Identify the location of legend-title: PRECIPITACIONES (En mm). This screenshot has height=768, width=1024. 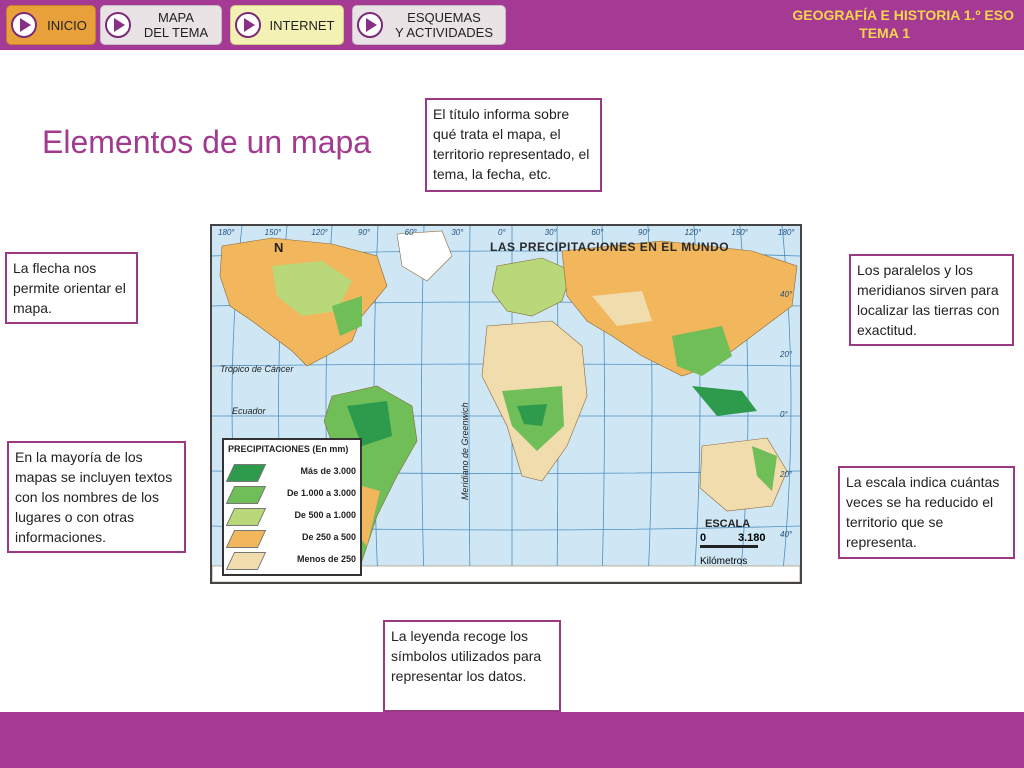
(288, 449).